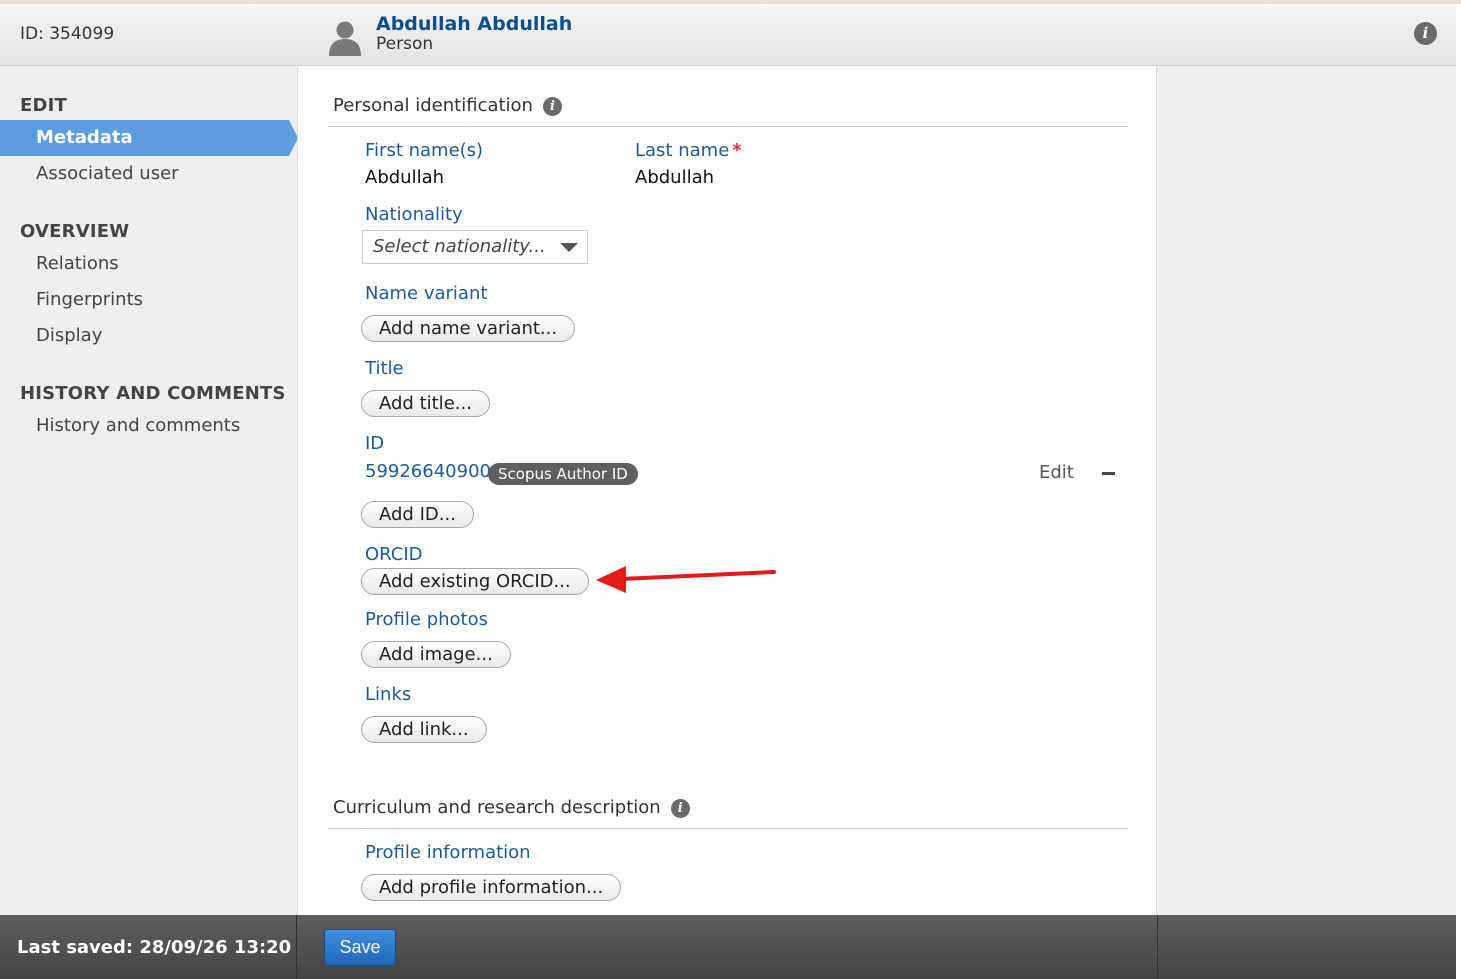 This screenshot has width=1461, height=979. Describe the element at coordinates (388, 694) in the screenshot. I see `links-label: Links` at that location.